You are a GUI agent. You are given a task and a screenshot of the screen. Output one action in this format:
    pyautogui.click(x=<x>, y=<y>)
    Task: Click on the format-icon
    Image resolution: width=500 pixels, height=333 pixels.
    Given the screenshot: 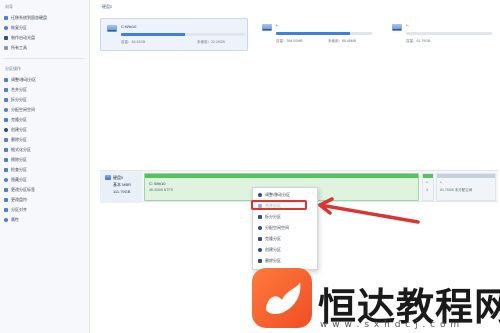 What is the action you would take?
    pyautogui.click(x=6, y=150)
    